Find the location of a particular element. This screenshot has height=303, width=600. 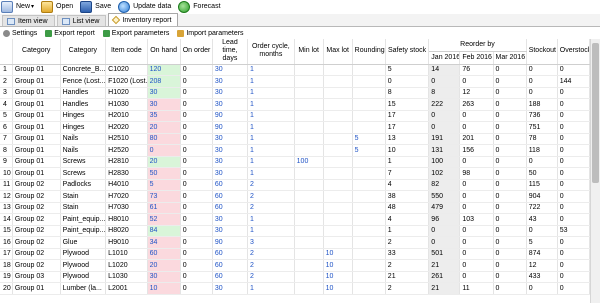

cell-category-2: Nails is located at coordinates (83, 139).